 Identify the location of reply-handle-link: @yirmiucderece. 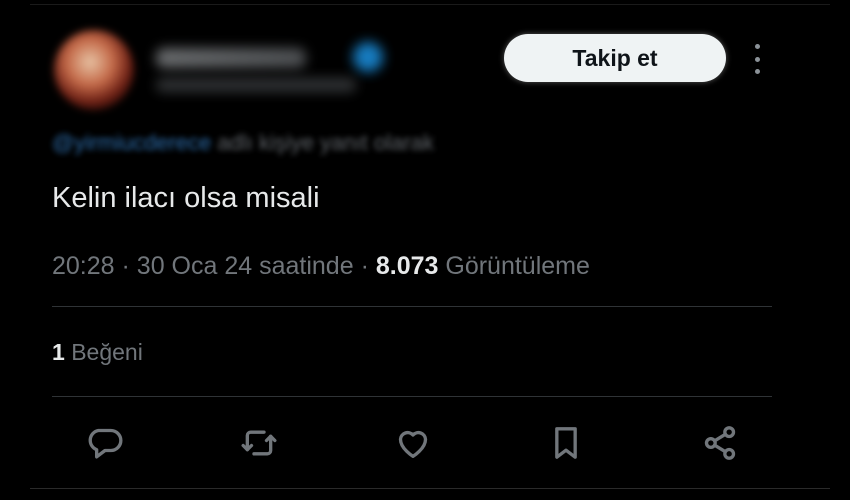
(131, 142).